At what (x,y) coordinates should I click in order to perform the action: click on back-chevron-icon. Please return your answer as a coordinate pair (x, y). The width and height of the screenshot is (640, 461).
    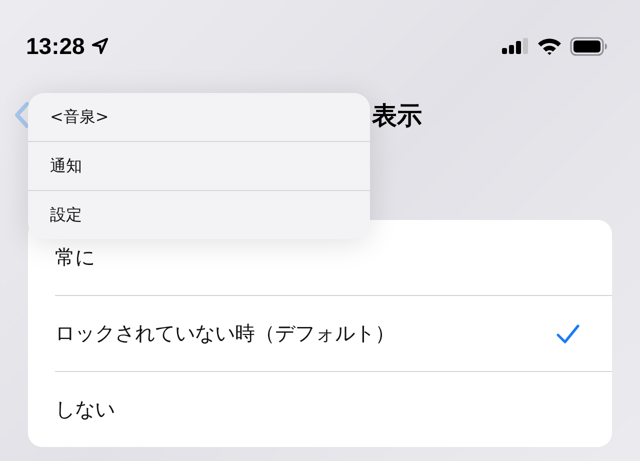
    Looking at the image, I should click on (22, 115).